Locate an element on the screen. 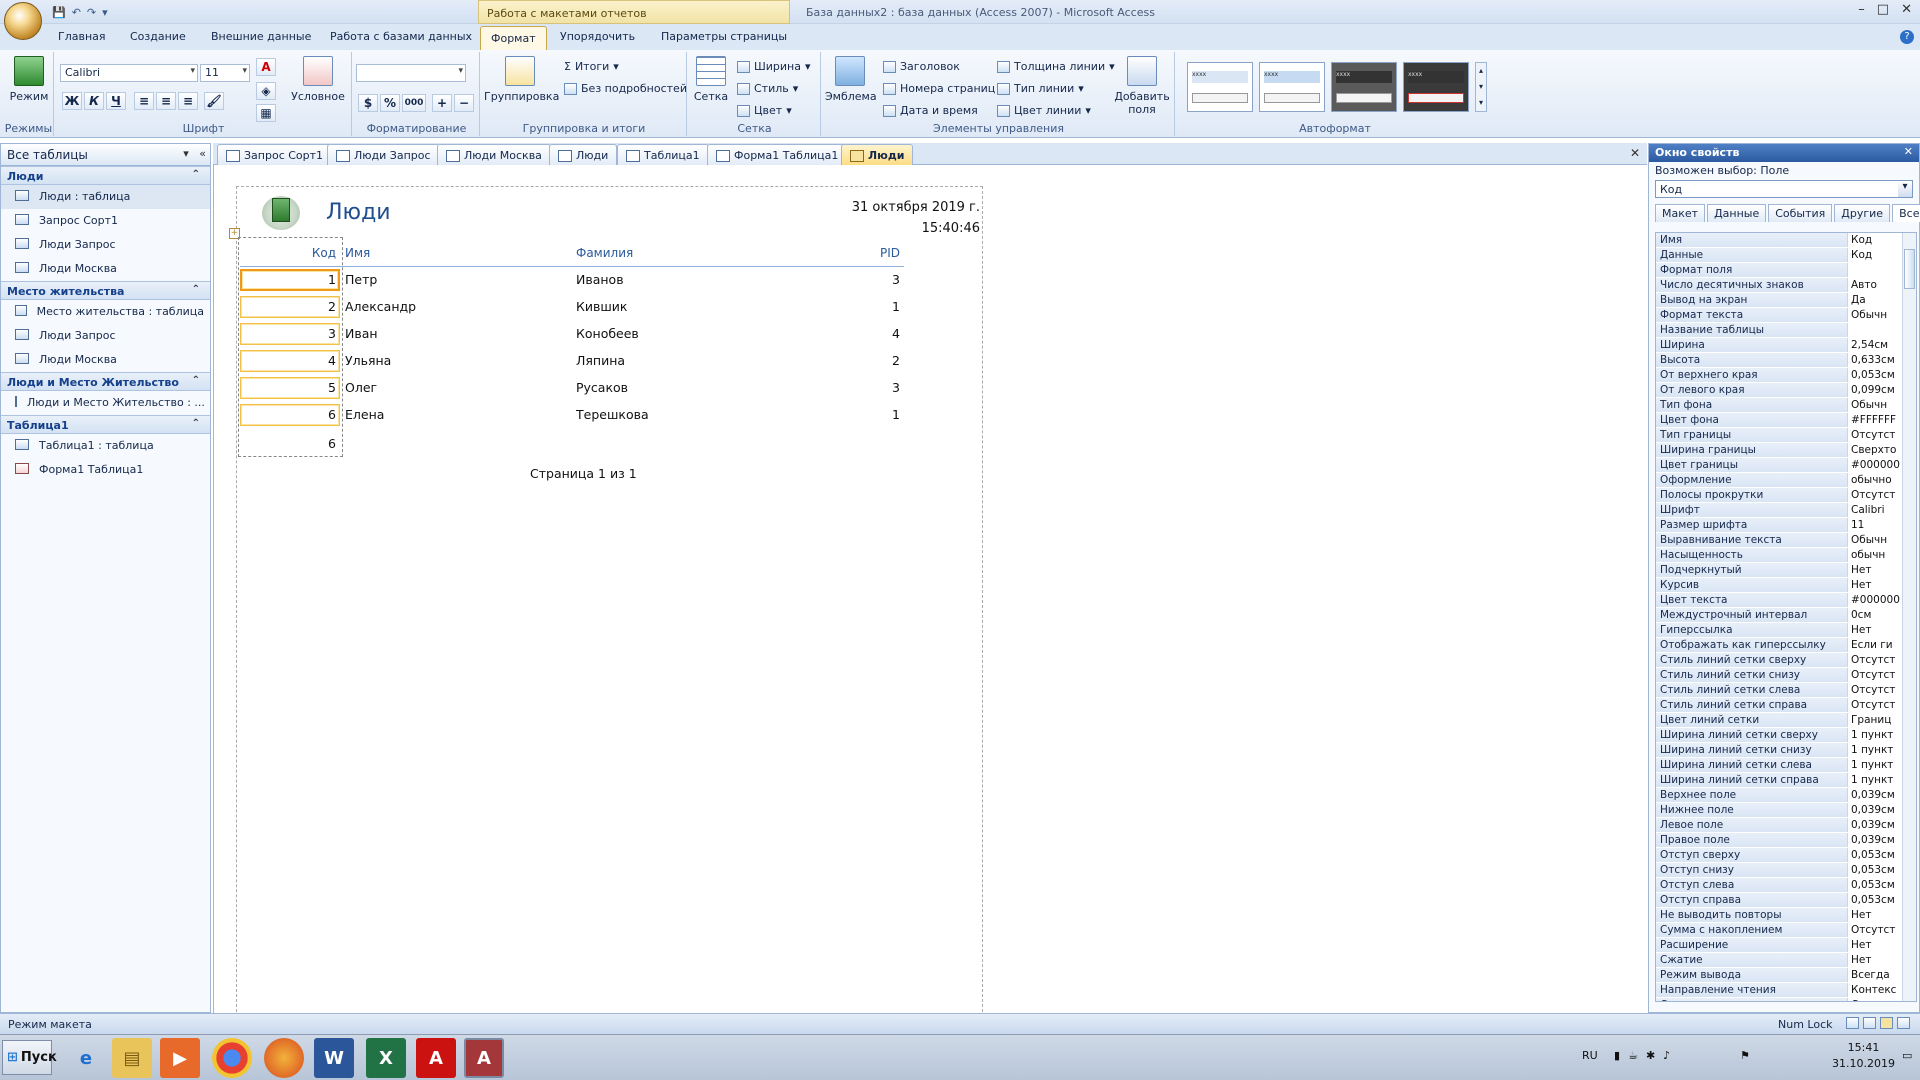 This screenshot has width=1920, height=1080. property-row: Цвет границы #000000 is located at coordinates (1786, 465).